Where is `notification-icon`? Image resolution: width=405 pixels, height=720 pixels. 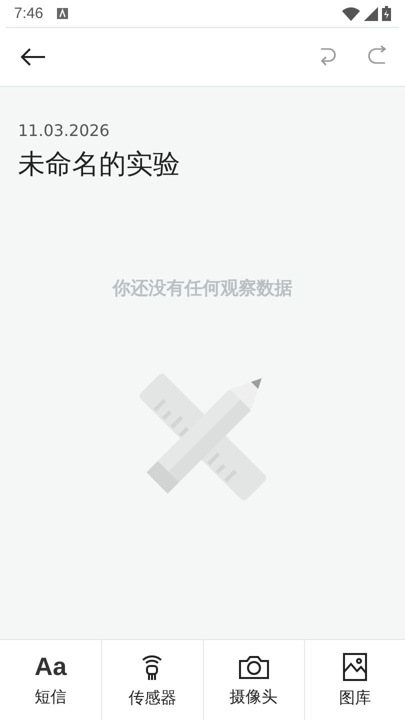
notification-icon is located at coordinates (62, 13).